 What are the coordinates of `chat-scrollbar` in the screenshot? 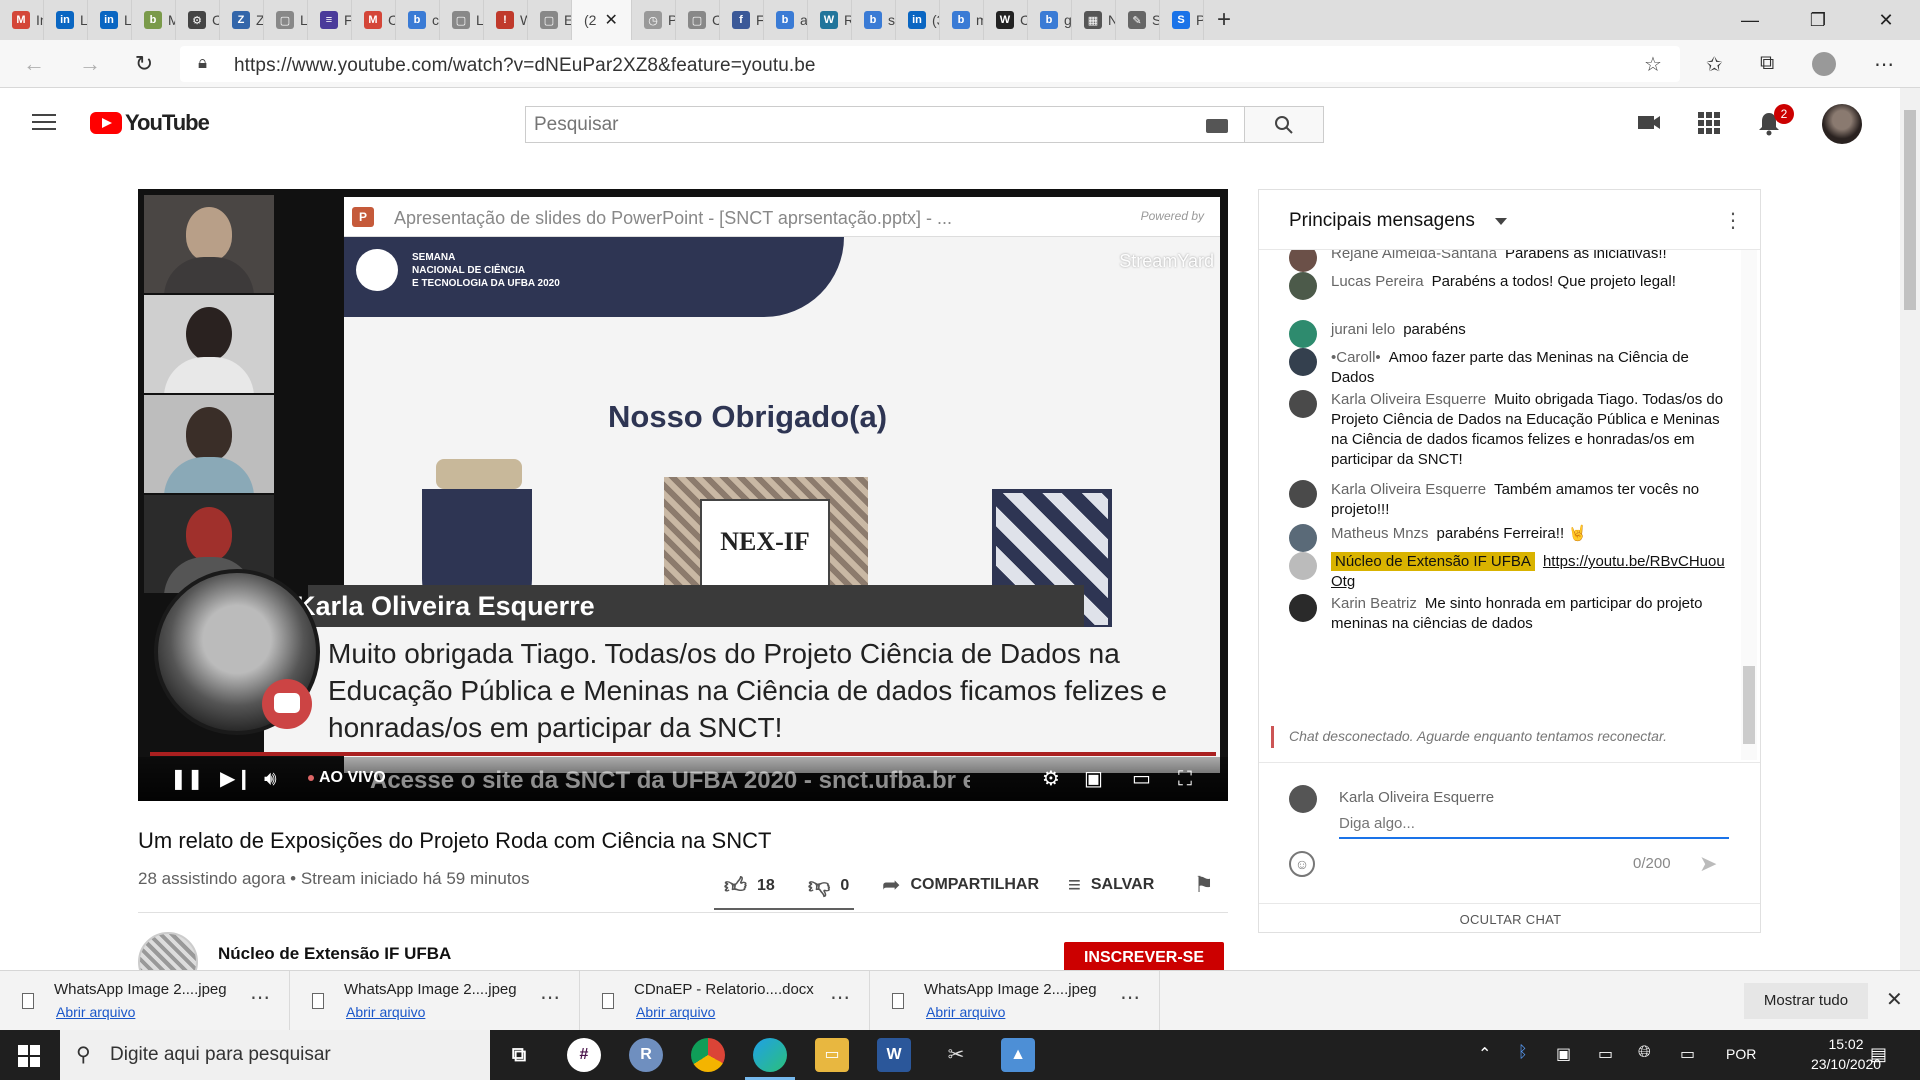 It's located at (1749, 505).